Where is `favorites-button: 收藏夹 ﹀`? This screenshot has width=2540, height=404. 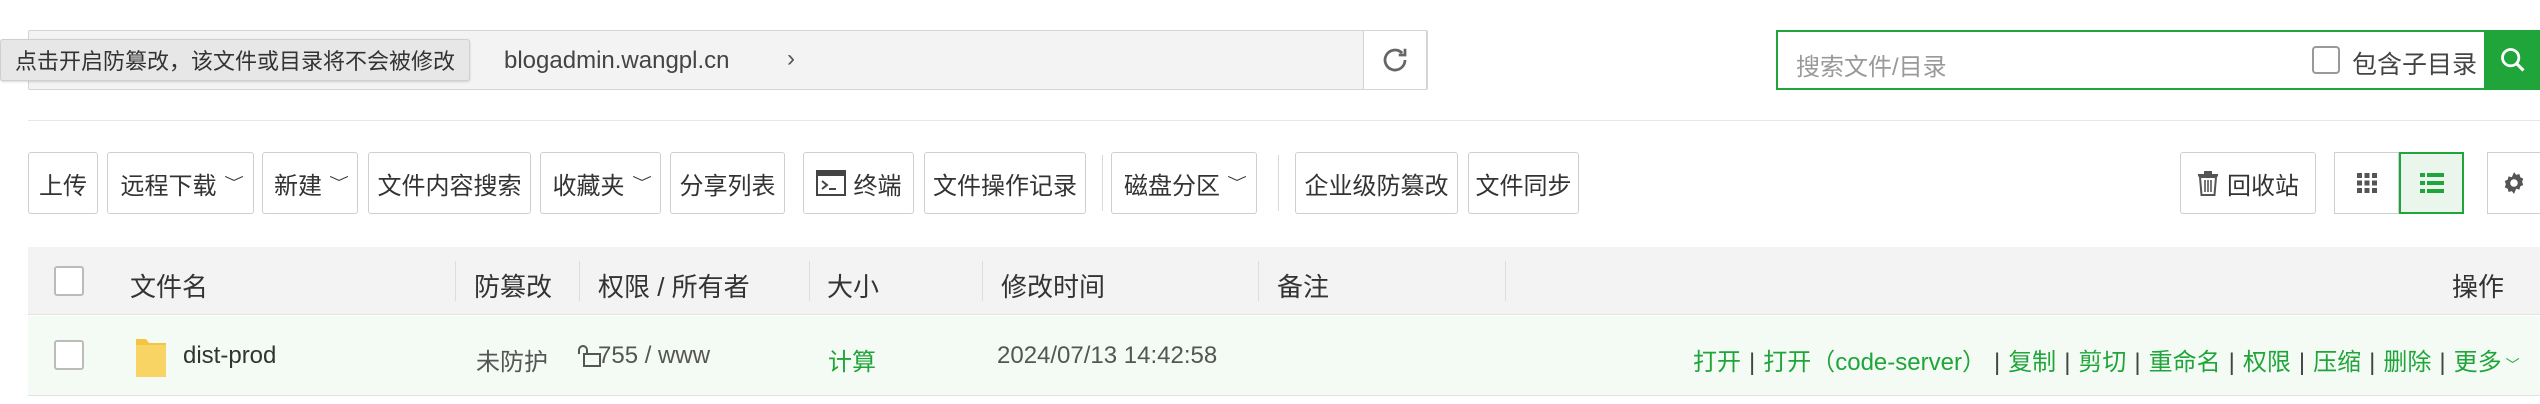 favorites-button: 收藏夹 ﹀ is located at coordinates (600, 183).